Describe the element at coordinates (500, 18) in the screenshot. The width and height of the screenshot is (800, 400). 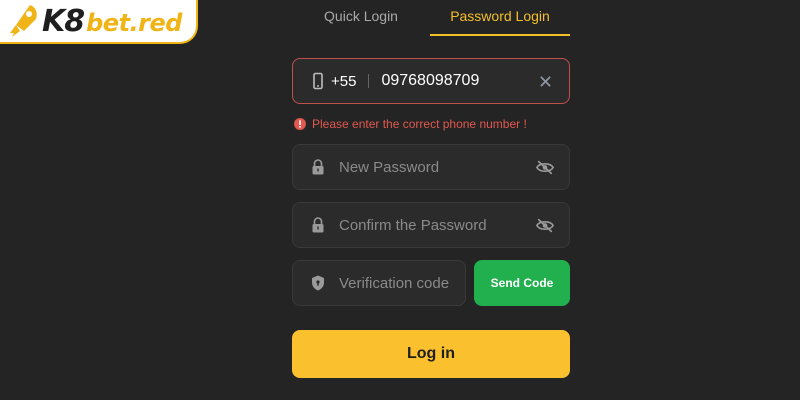
I see `tab-password-login: Password Login` at that location.